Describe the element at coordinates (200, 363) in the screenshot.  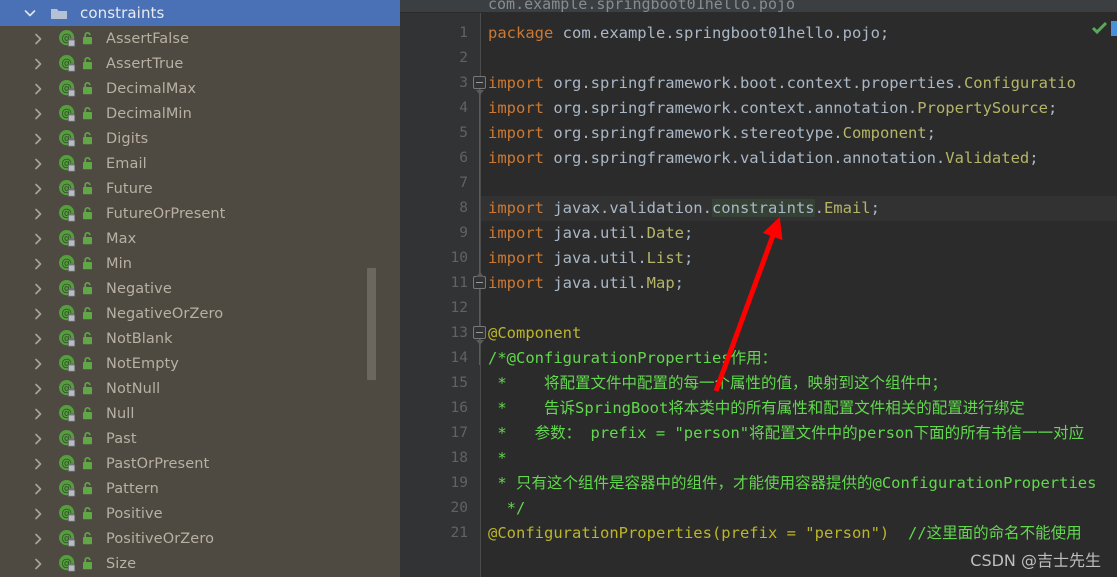
I see `tree-item-notempty: @ NotEmpty` at that location.